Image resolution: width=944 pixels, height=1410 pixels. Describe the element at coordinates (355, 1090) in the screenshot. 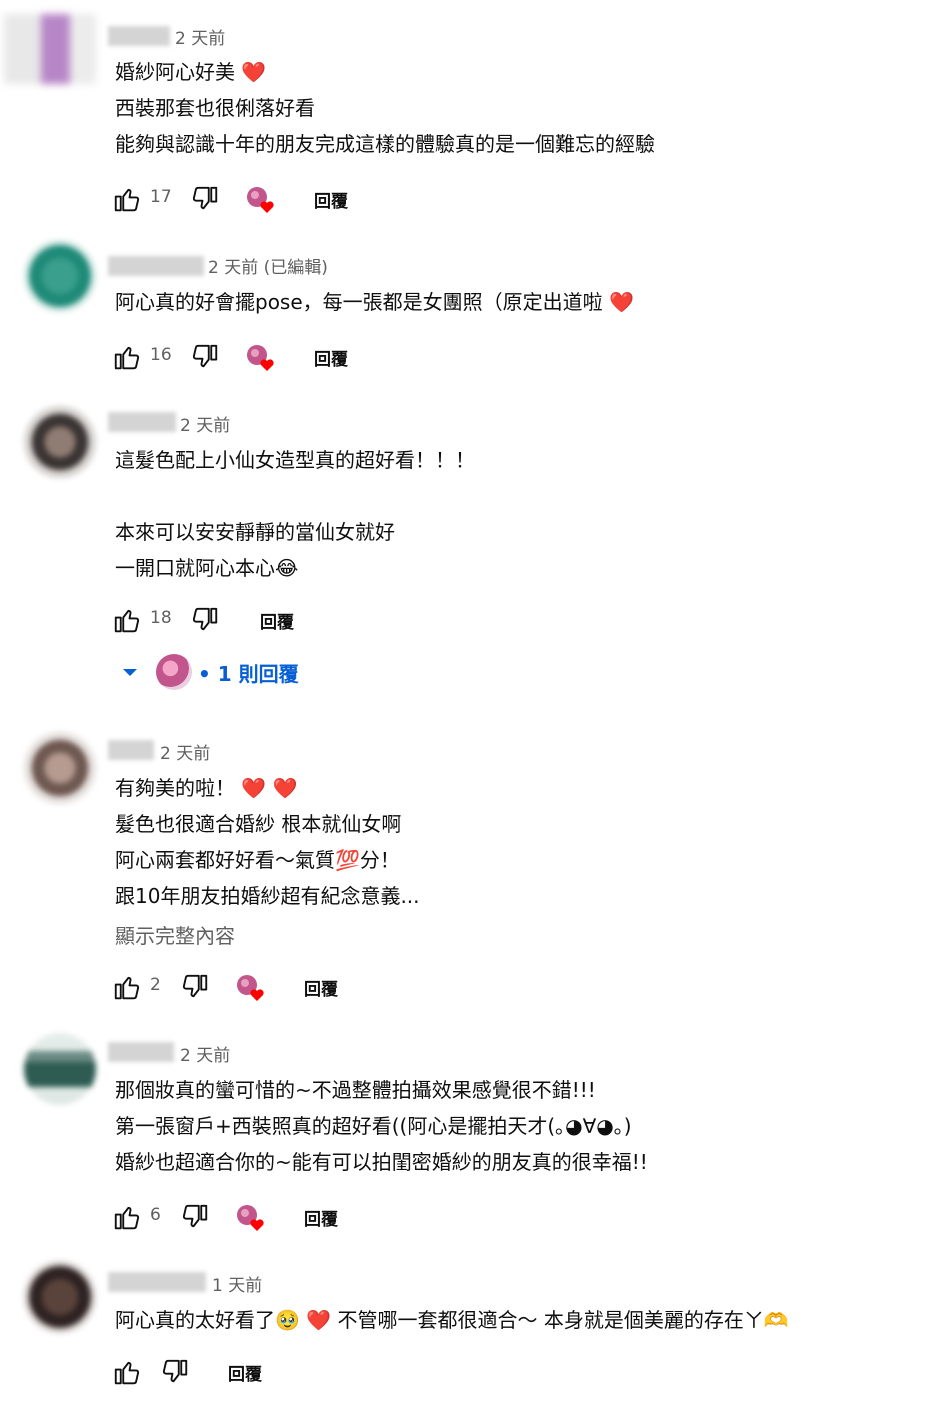

I see `comment-line: 那個妝真的蠻可惜的~不過整體拍攝效果感覺很不錯!!!` at that location.